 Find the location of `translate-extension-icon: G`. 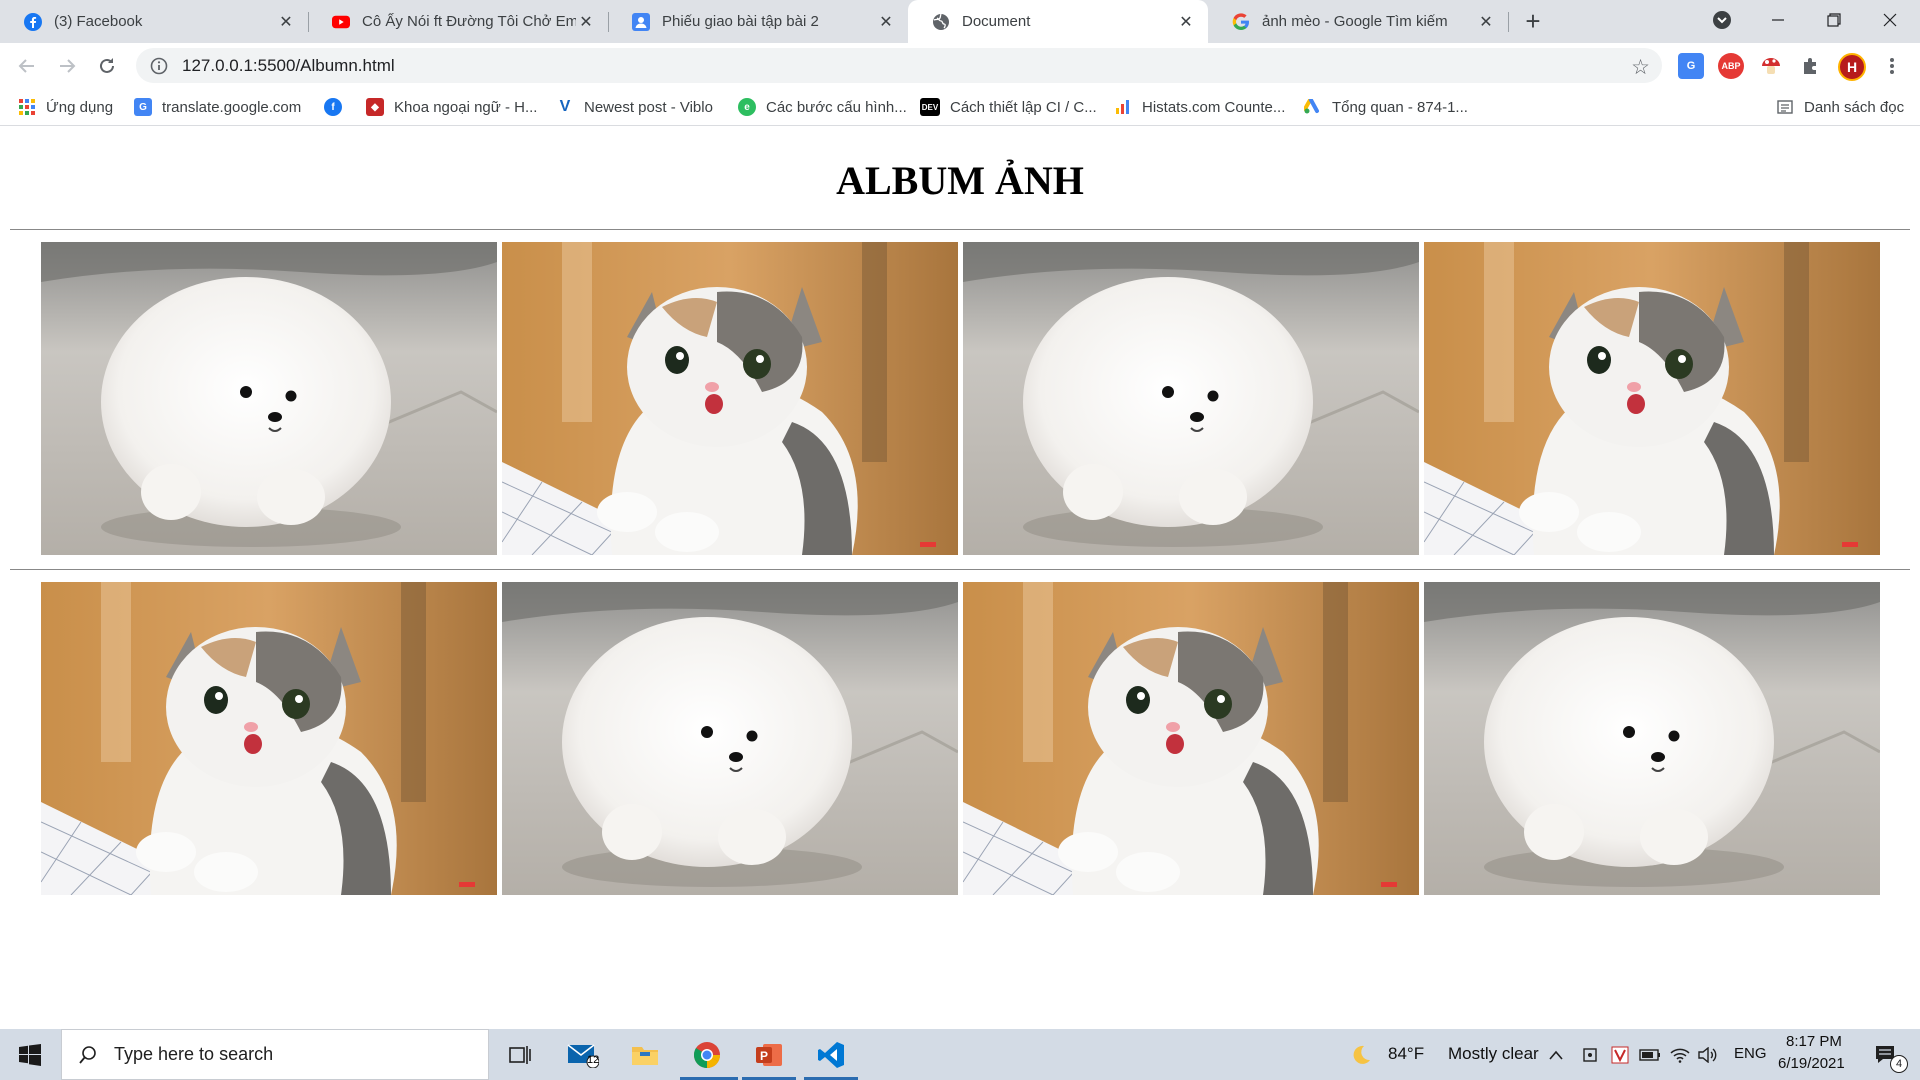

translate-extension-icon: G is located at coordinates (1691, 66).